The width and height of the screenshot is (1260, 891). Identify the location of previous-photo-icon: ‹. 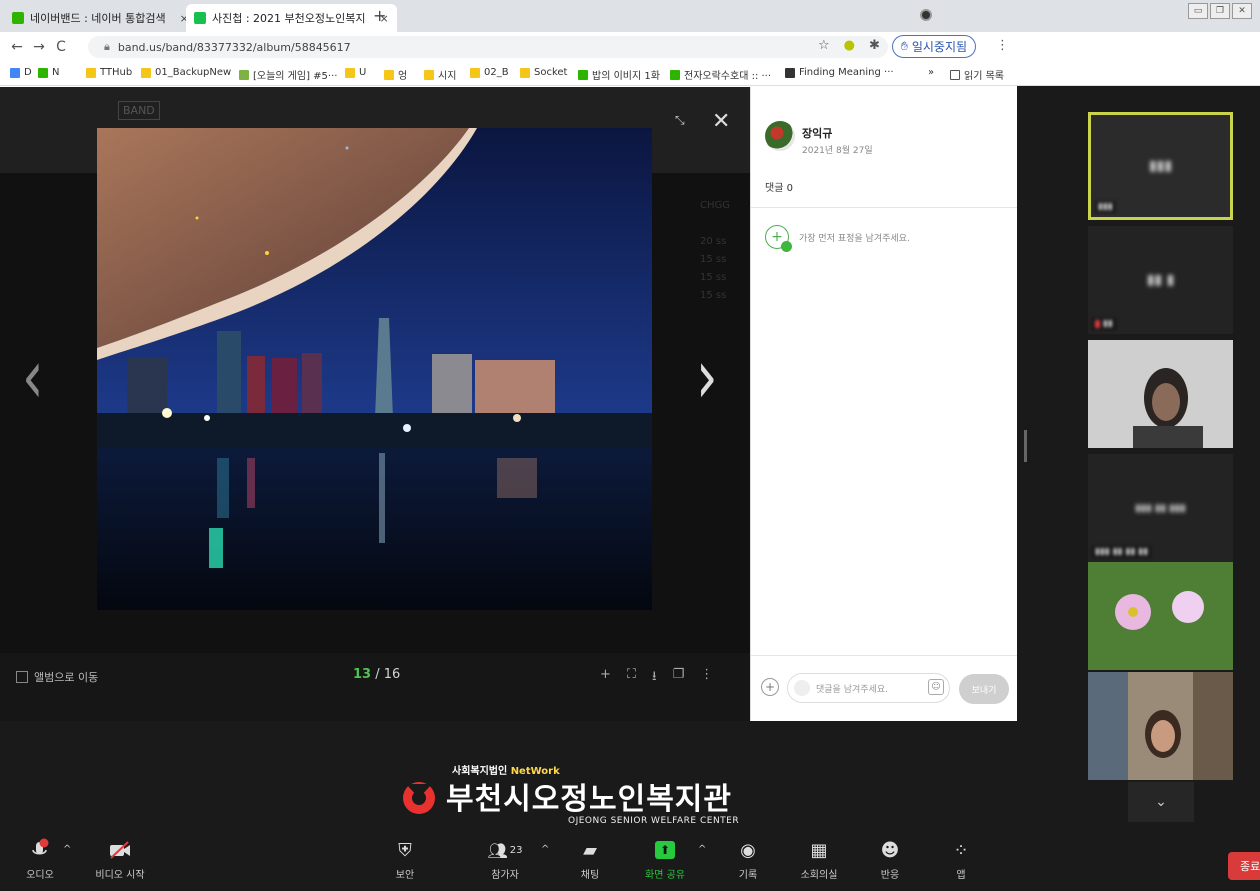
(33, 376).